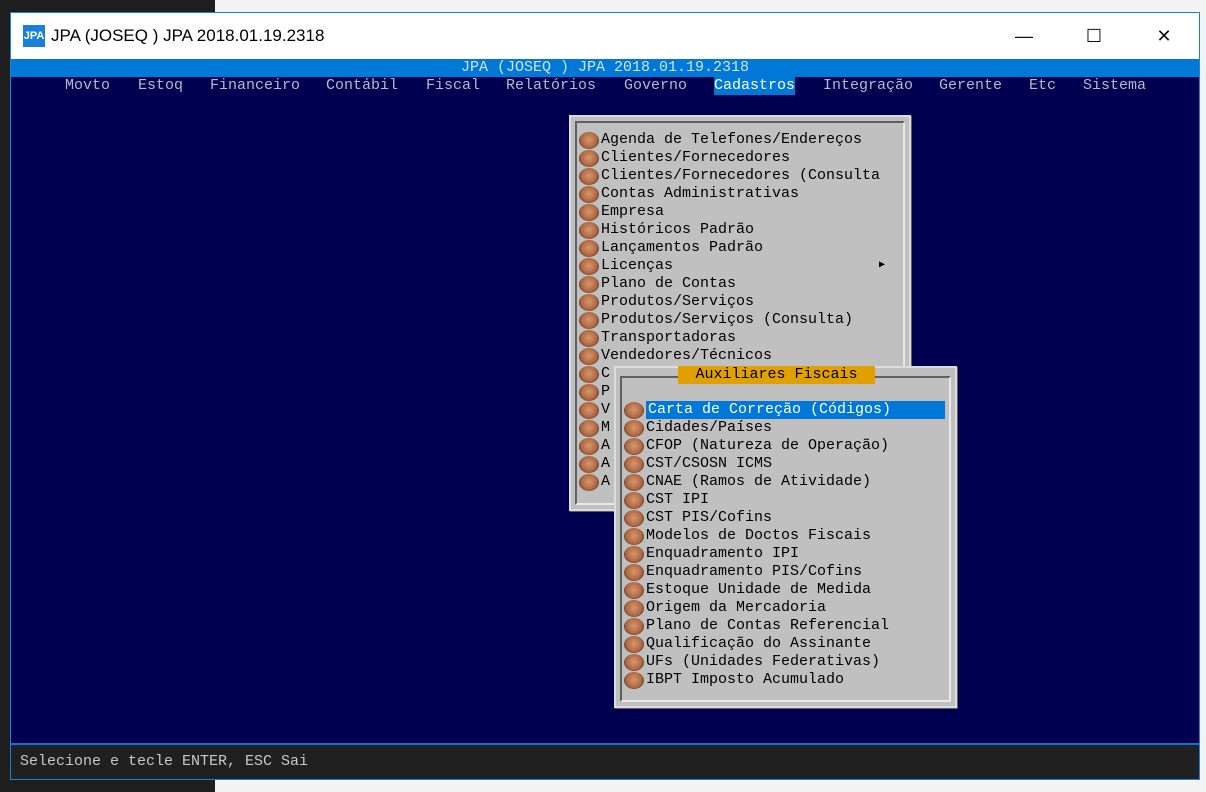  I want to click on window-title: JPA (JOSEQ ) JPA 2018.01.19.2318, so click(188, 35).